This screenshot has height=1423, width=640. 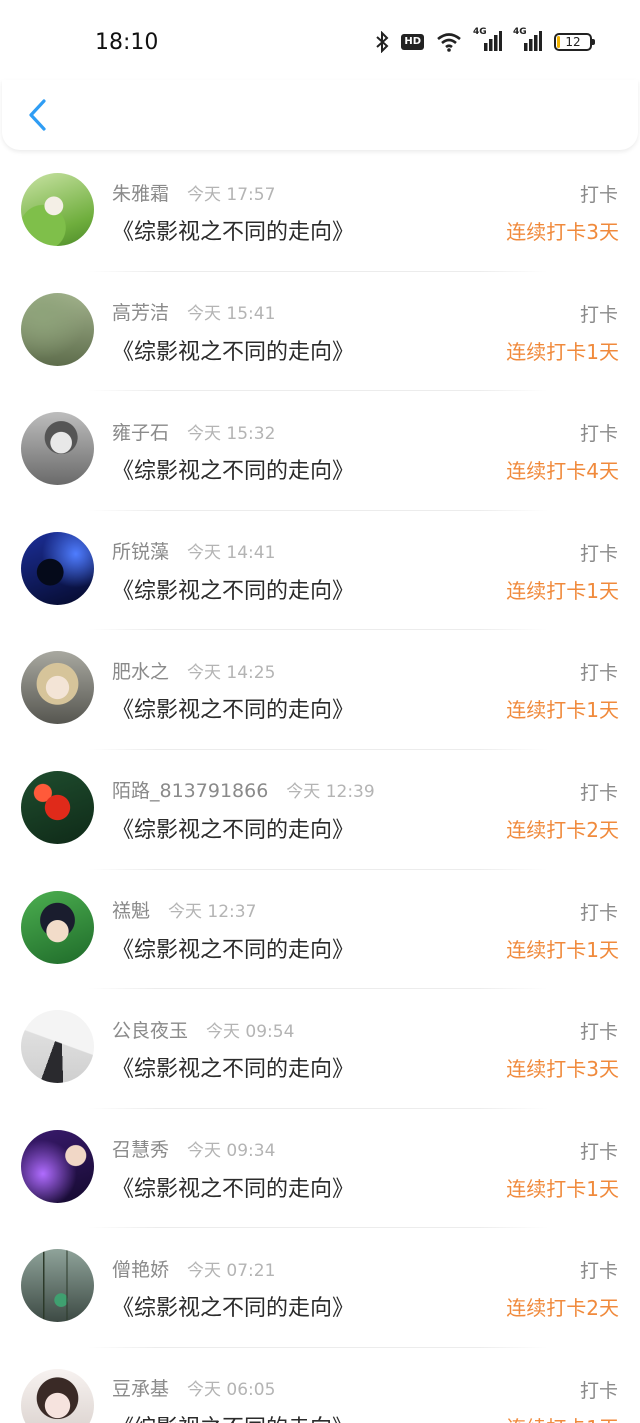 I want to click on user-name: 豆承基, so click(x=140, y=1387).